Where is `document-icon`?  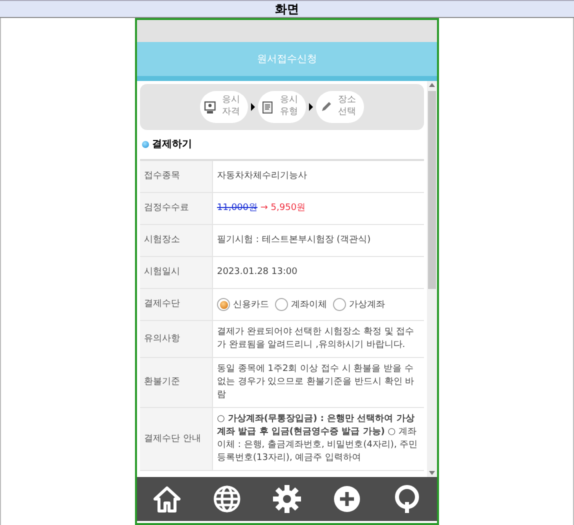 document-icon is located at coordinates (268, 107).